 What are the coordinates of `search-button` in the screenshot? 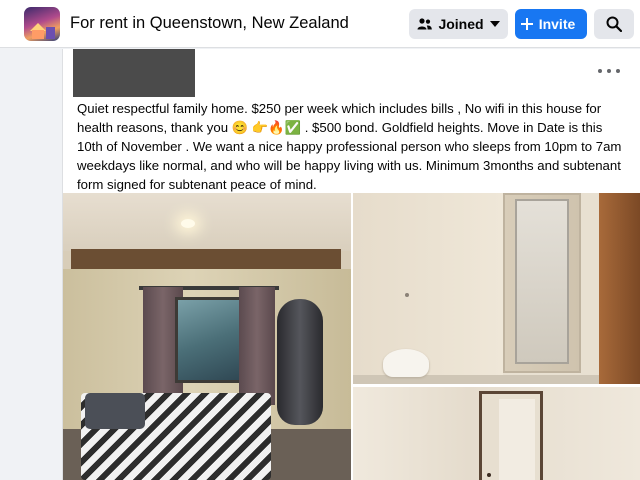 It's located at (614, 24).